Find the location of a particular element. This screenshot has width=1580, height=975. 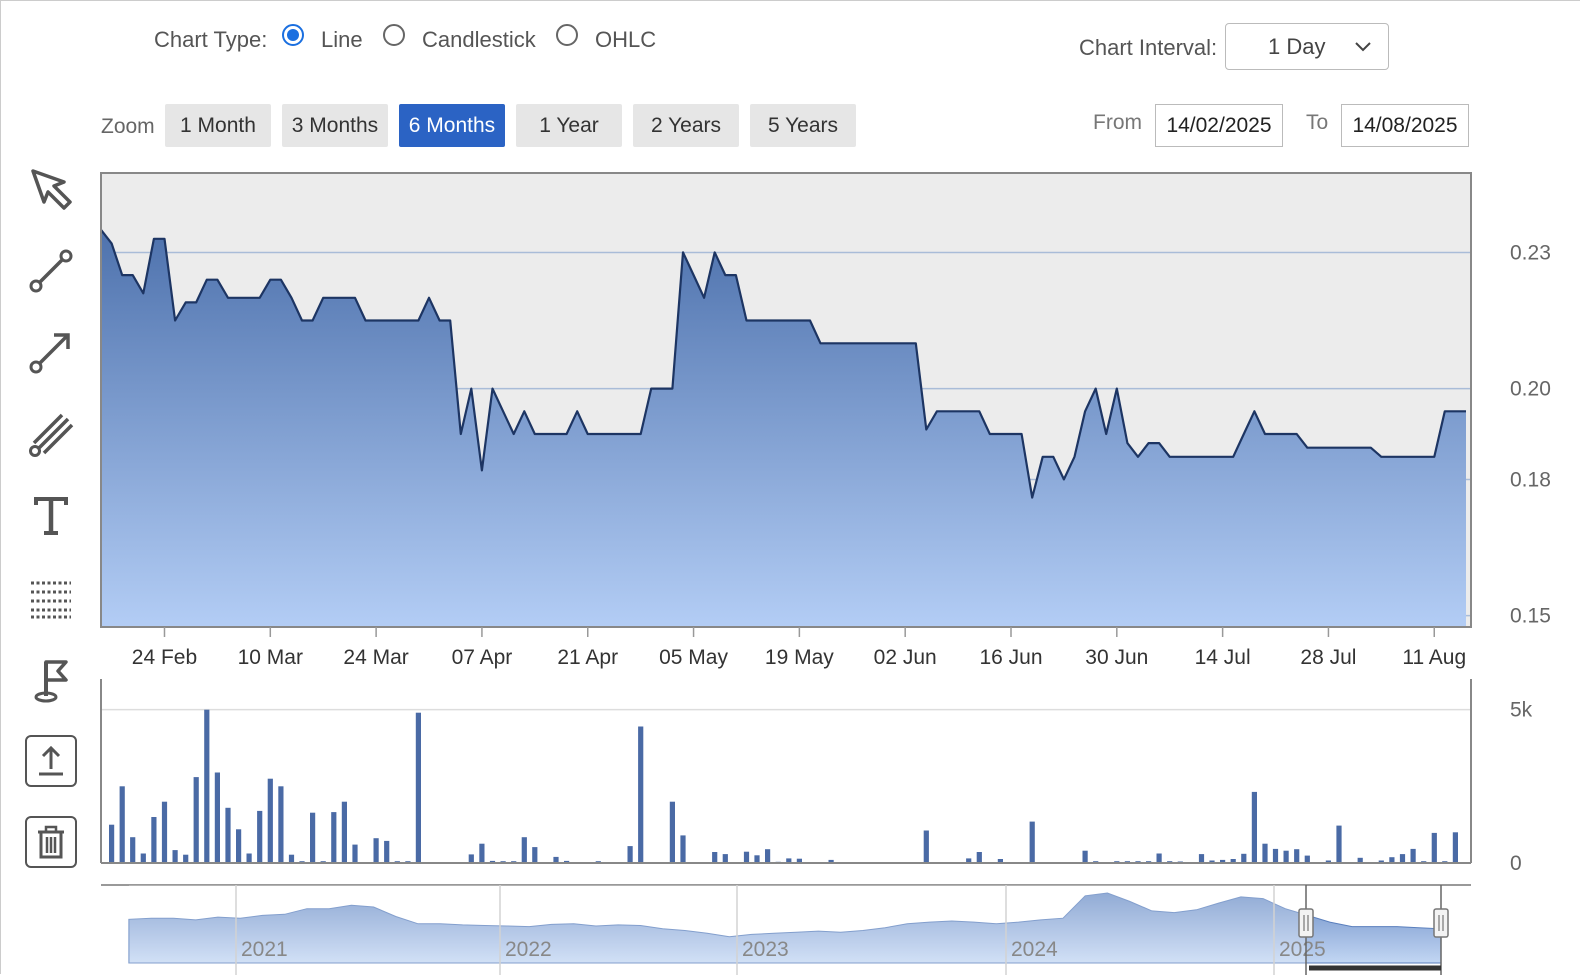

price-x-tick-label: 07 Apr is located at coordinates (482, 657).